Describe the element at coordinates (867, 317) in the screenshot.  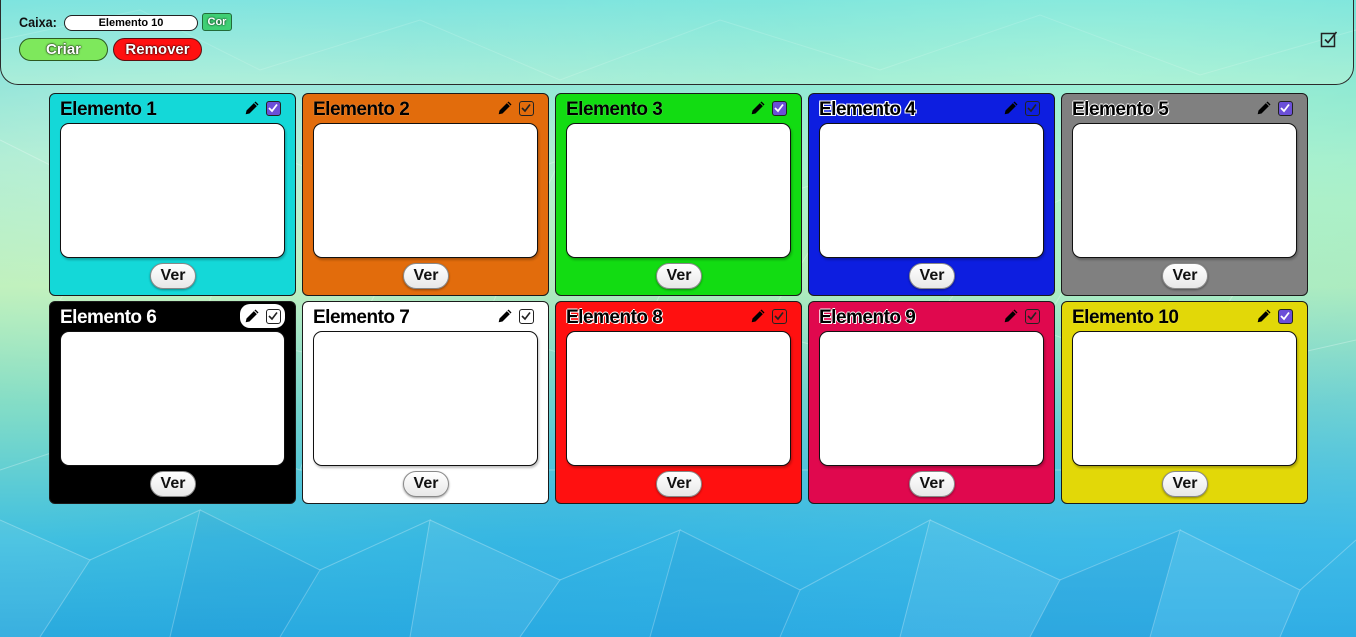
I see `card-title: Elemento 9` at that location.